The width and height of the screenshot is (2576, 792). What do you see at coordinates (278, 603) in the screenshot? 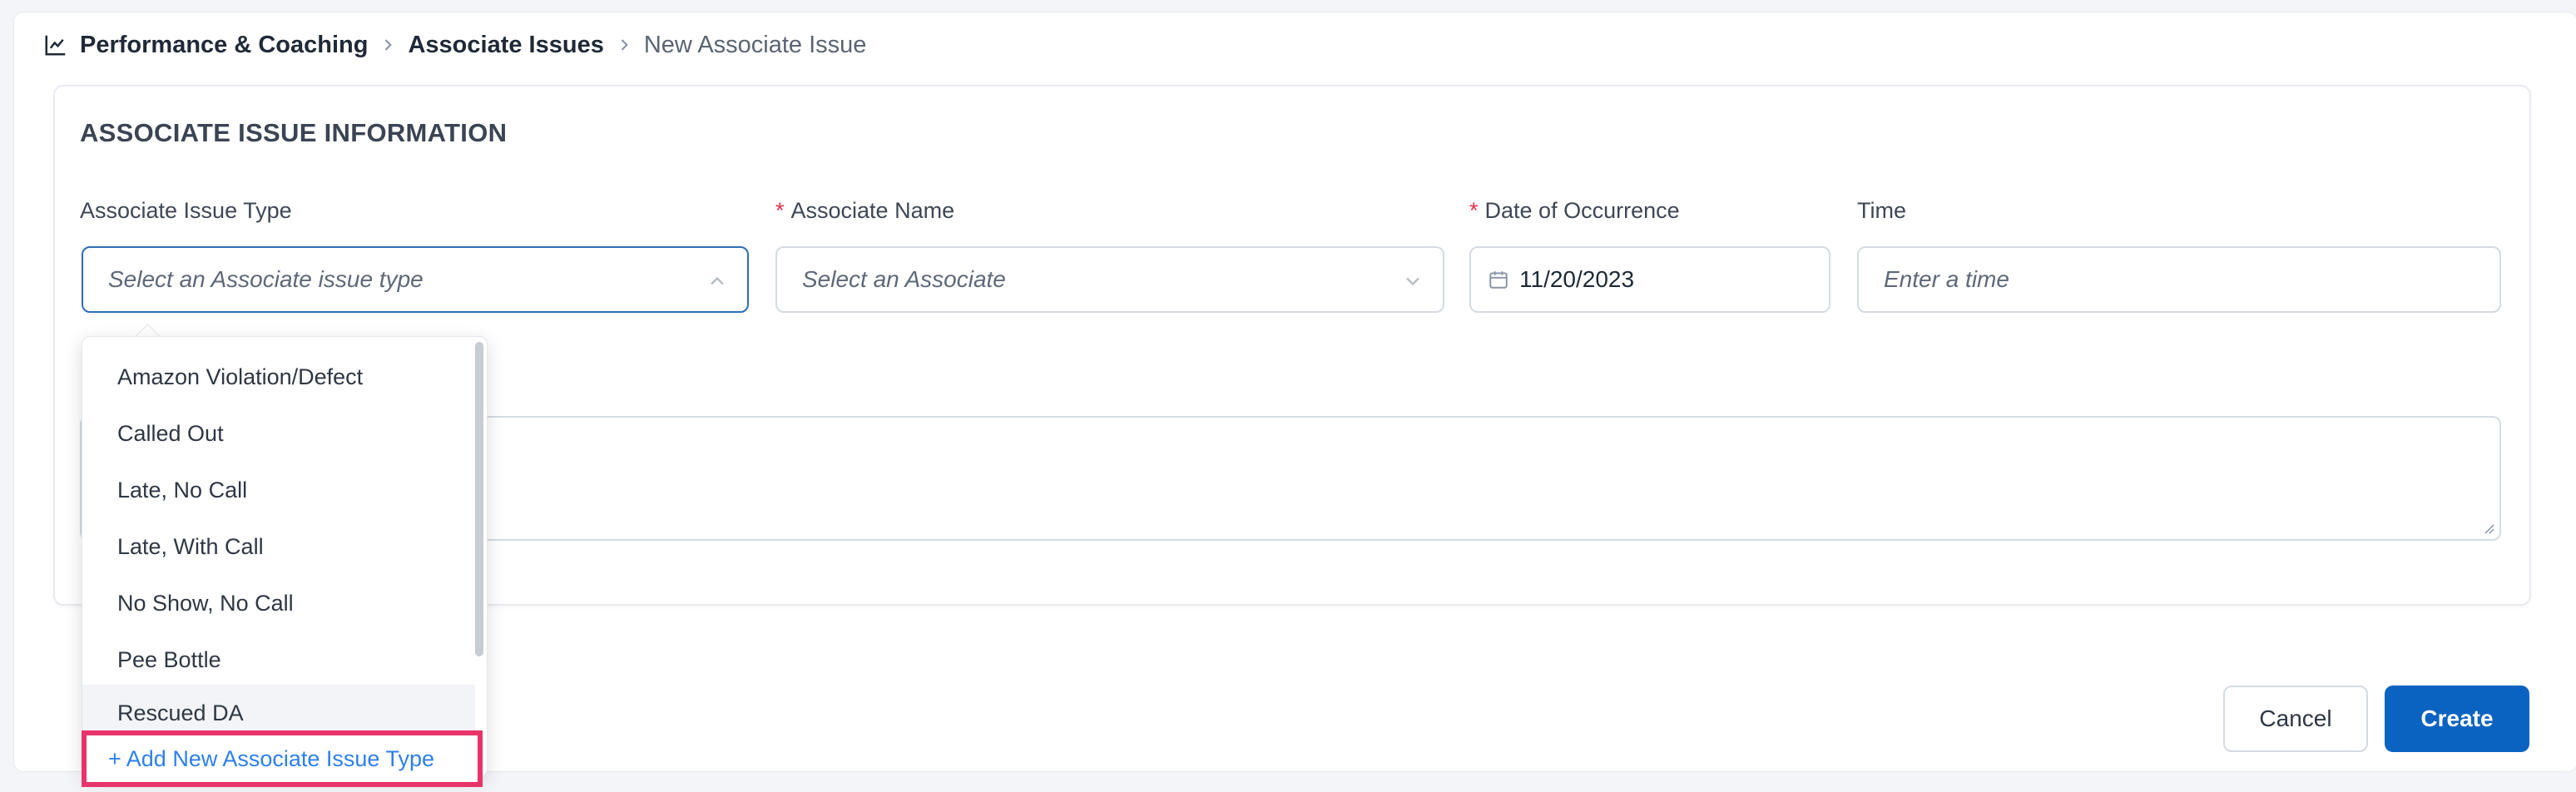
I see `dropdown-option: No Show, No Call` at bounding box center [278, 603].